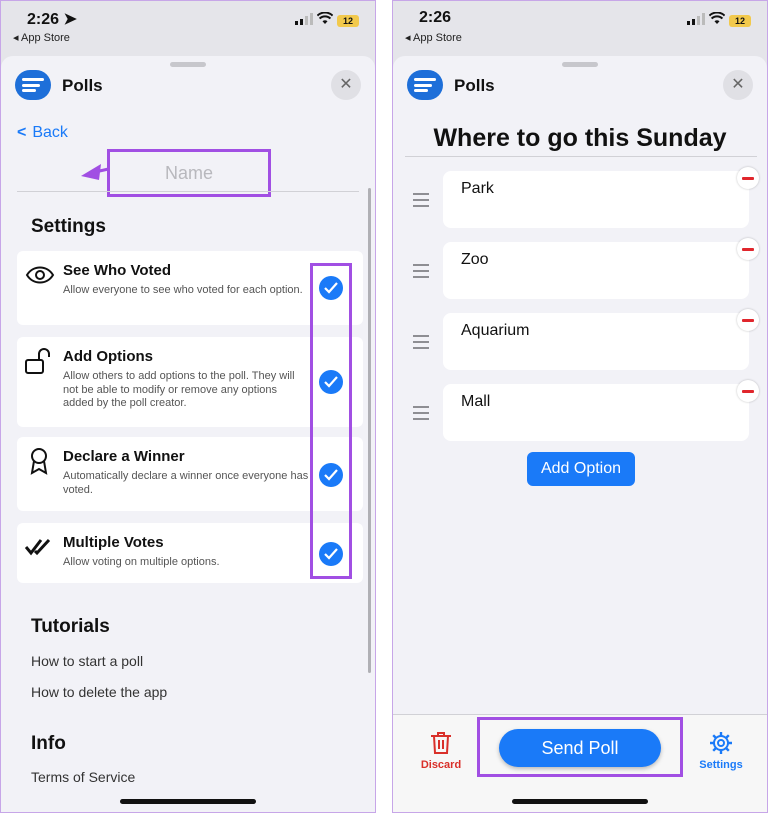  I want to click on status-time: 2:26 ➤, so click(52, 19).